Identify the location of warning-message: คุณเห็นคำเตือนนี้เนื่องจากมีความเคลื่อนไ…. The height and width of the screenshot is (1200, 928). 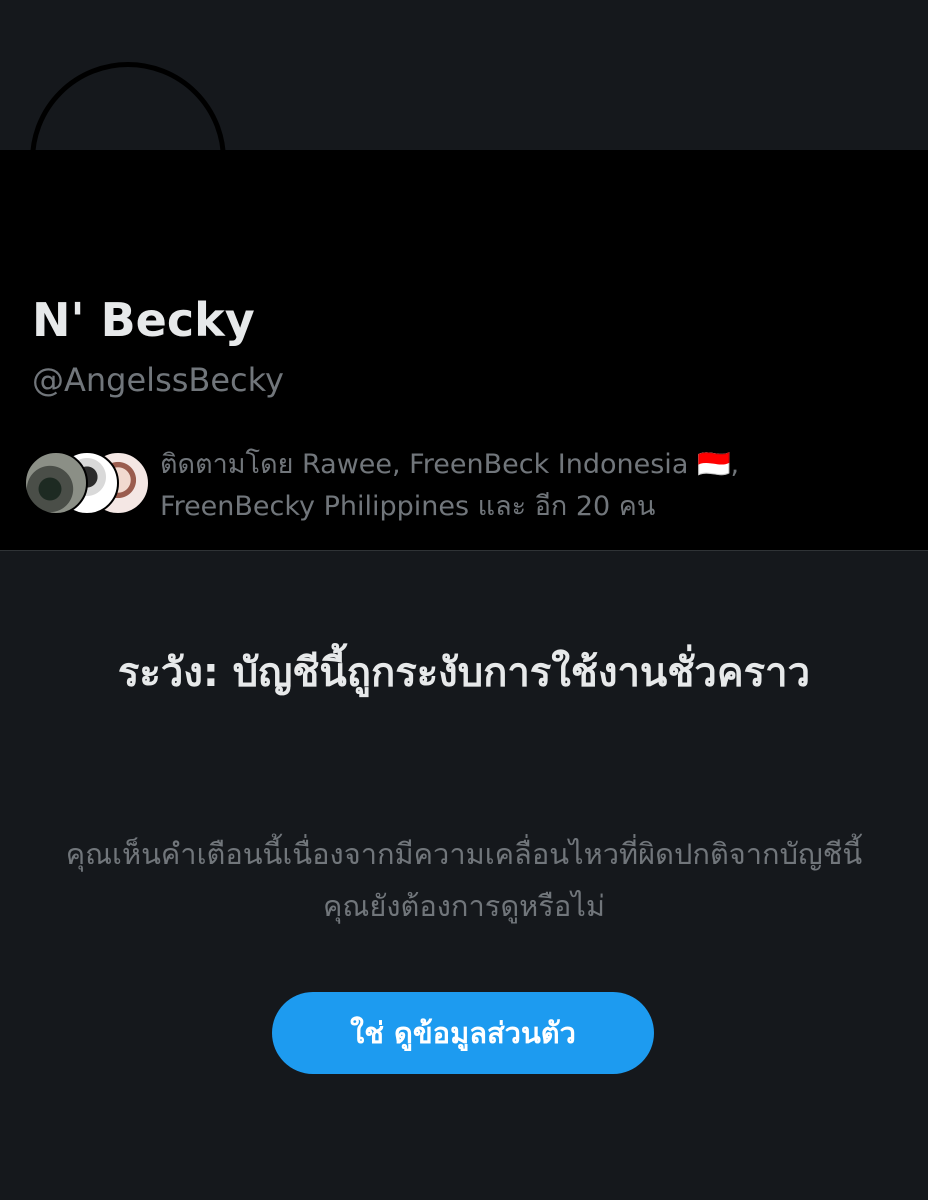
(464, 880).